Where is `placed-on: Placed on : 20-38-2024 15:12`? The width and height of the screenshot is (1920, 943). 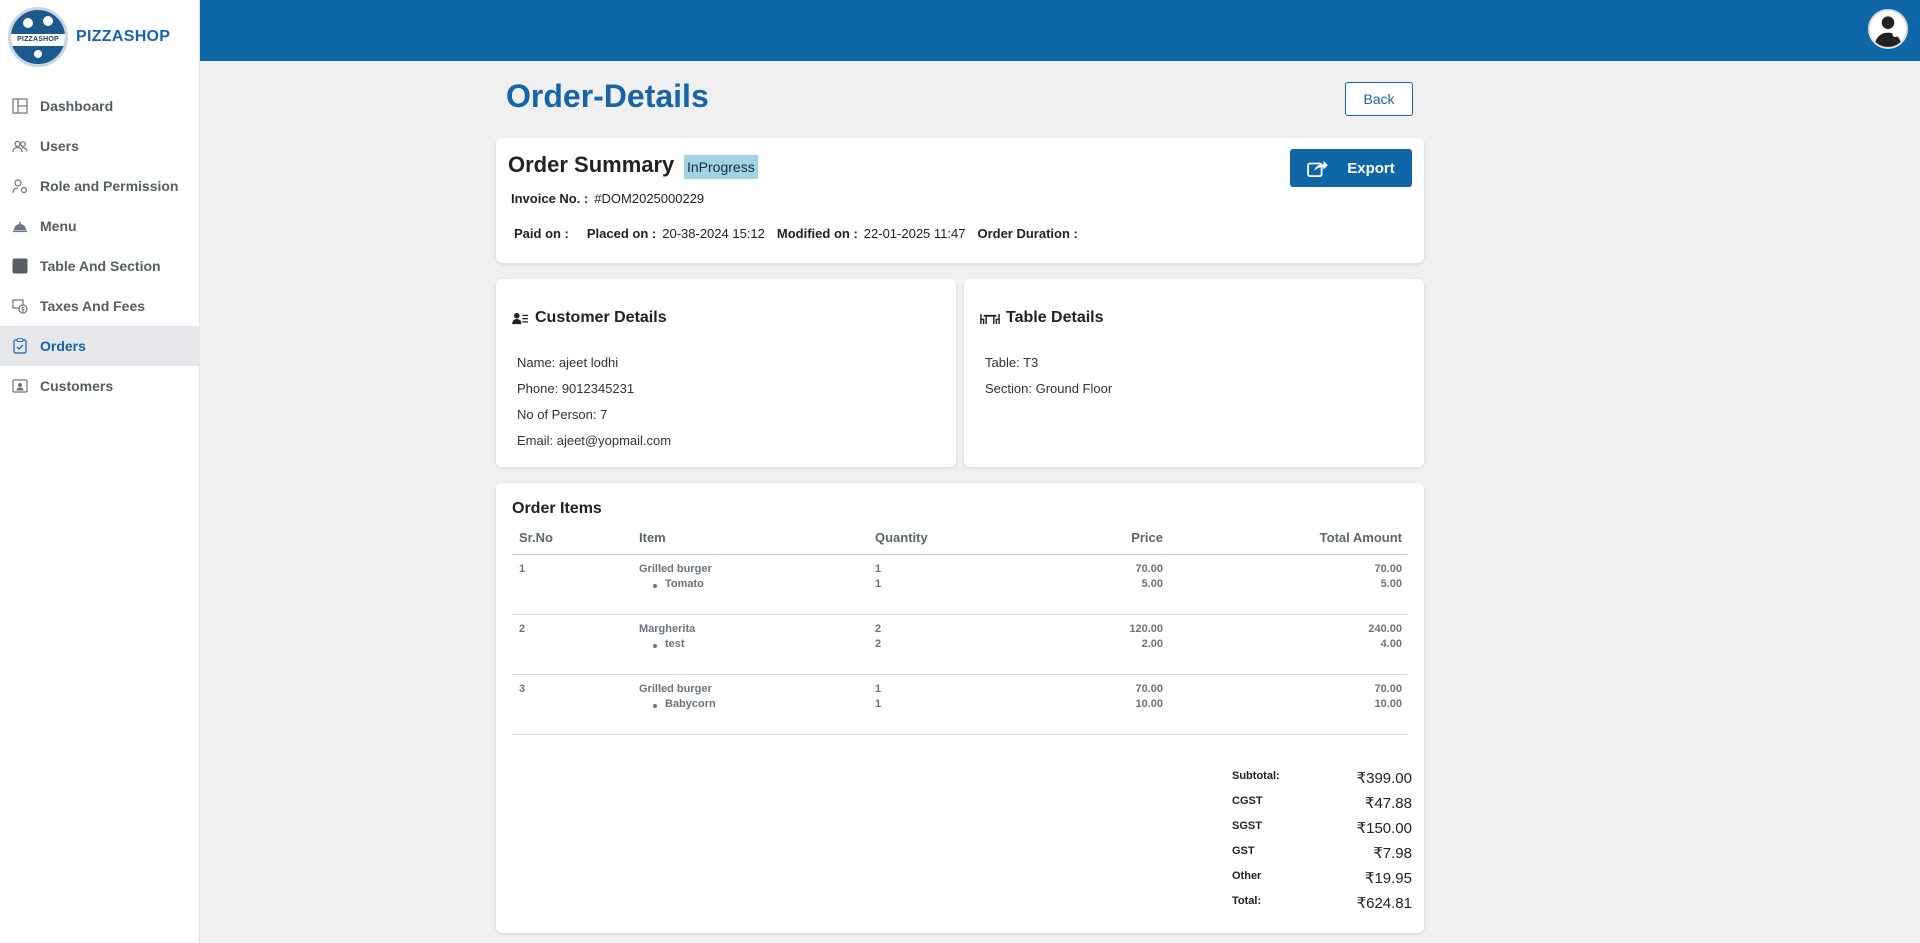
placed-on: Placed on : 20-38-2024 15:12 is located at coordinates (676, 233).